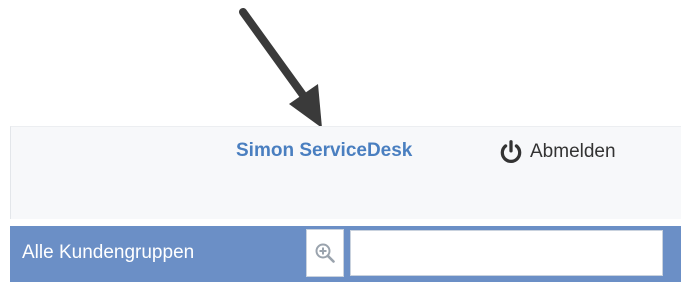  What do you see at coordinates (324, 151) in the screenshot?
I see `user-name-link: Simon ServiceDesk` at bounding box center [324, 151].